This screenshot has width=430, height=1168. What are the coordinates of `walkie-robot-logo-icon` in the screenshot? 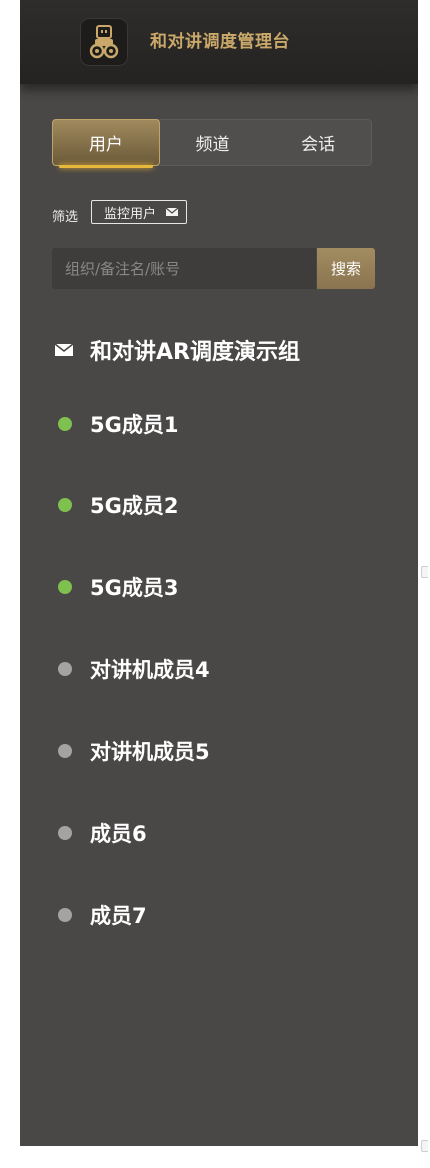 It's located at (104, 42).